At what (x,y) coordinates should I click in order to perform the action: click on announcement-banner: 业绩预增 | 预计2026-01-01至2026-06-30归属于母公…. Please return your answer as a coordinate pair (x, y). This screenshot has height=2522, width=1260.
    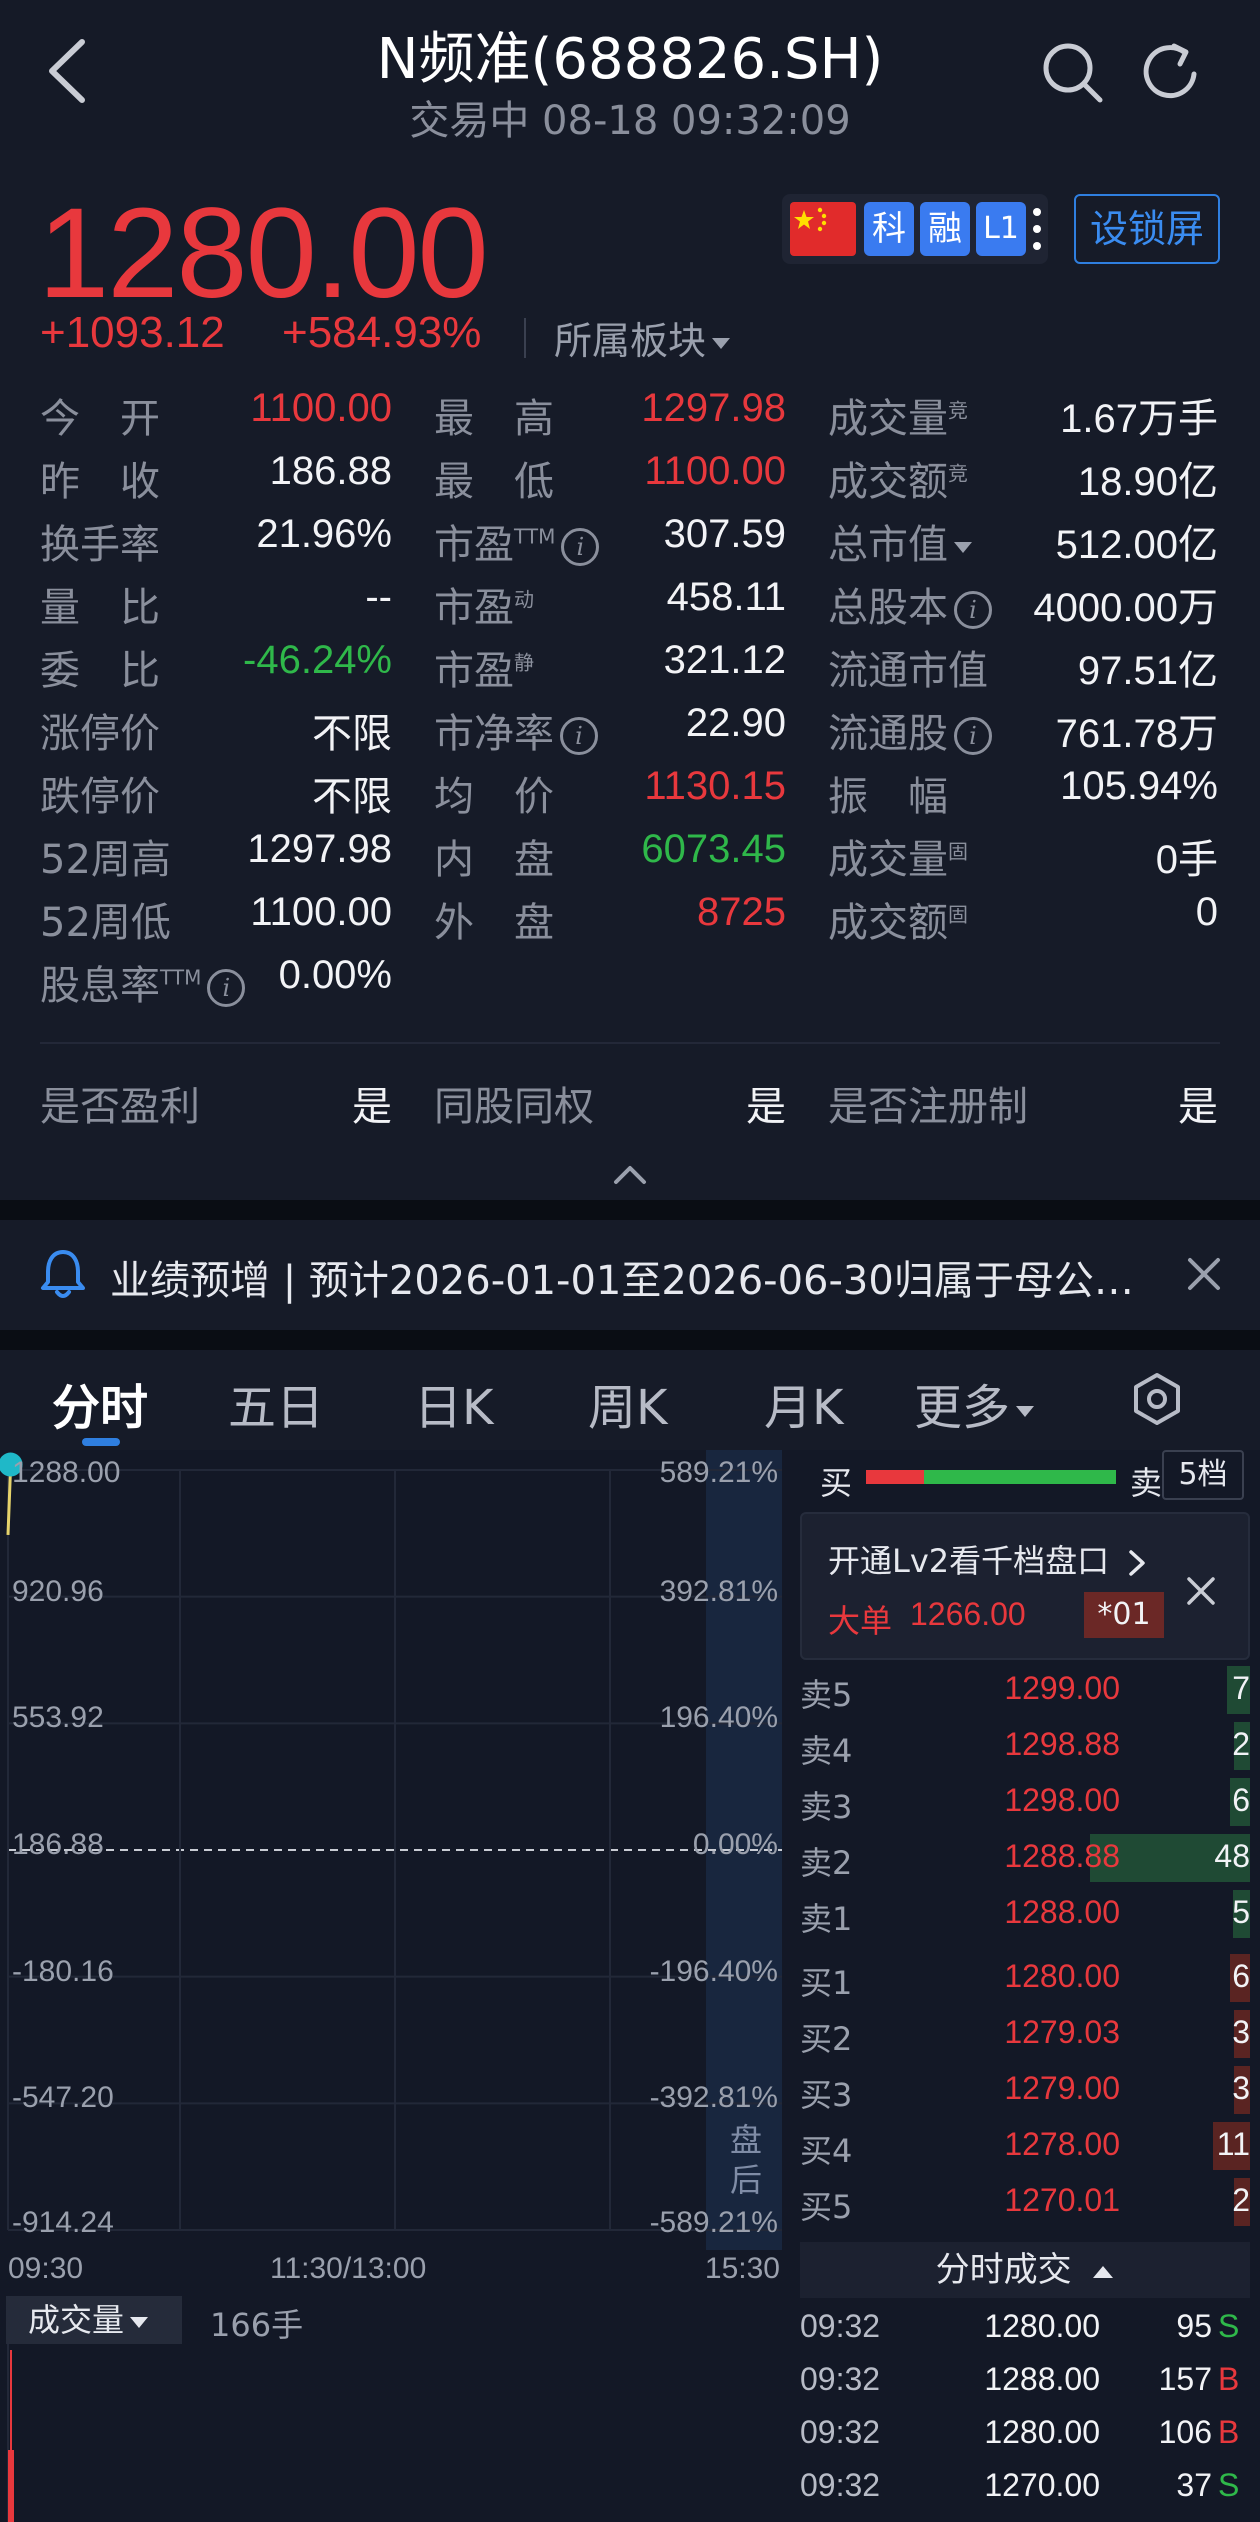
    Looking at the image, I should click on (630, 1275).